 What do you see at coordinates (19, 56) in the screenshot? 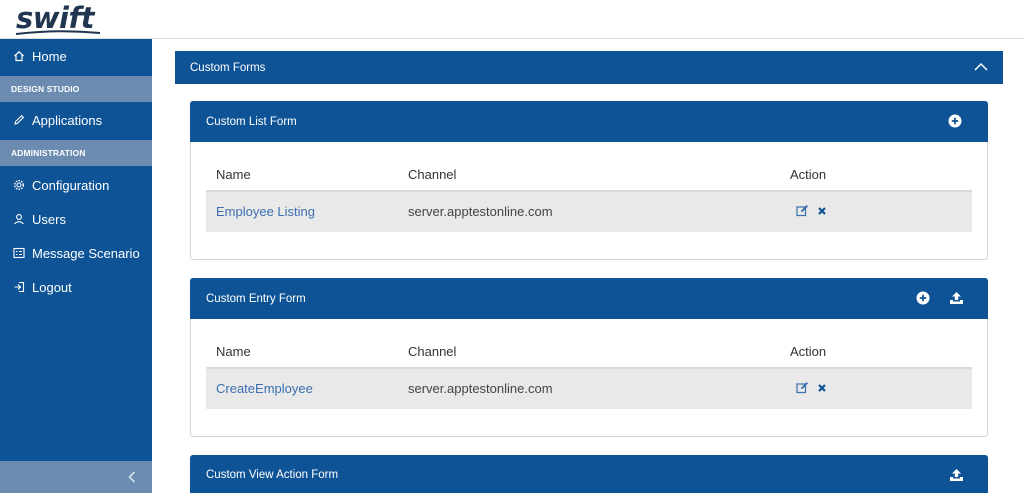
I see `home-icon` at bounding box center [19, 56].